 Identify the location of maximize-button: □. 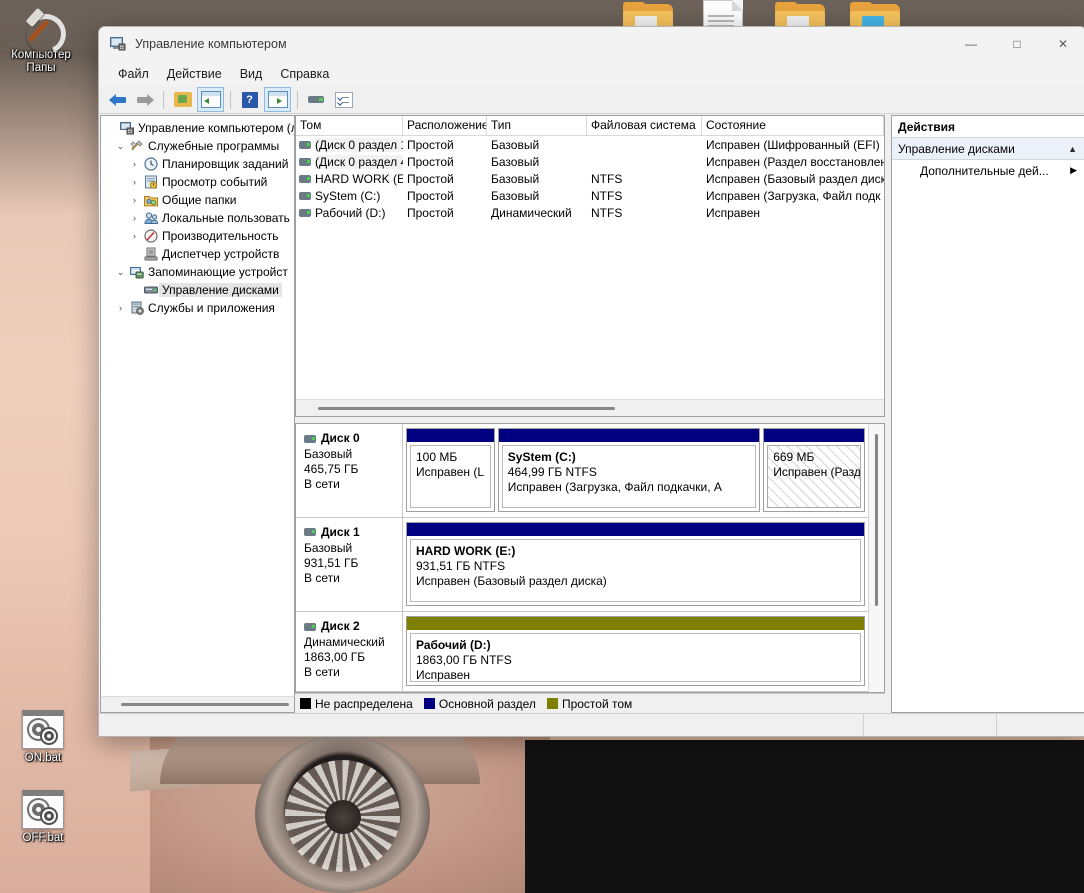
(1017, 44).